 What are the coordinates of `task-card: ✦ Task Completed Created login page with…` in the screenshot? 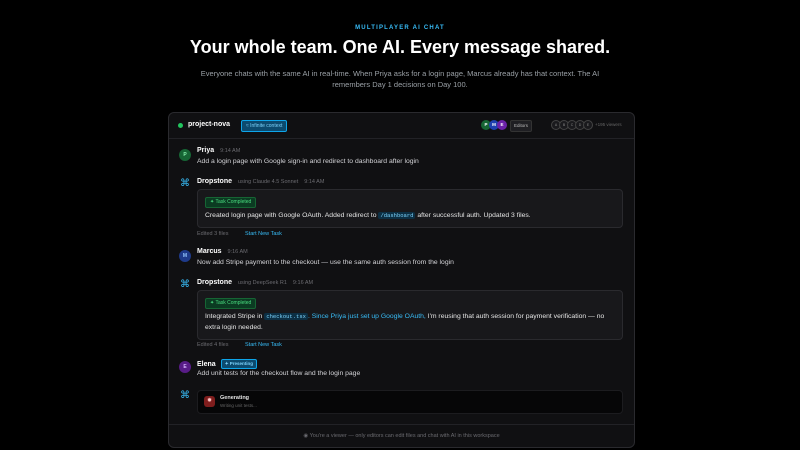 It's located at (410, 208).